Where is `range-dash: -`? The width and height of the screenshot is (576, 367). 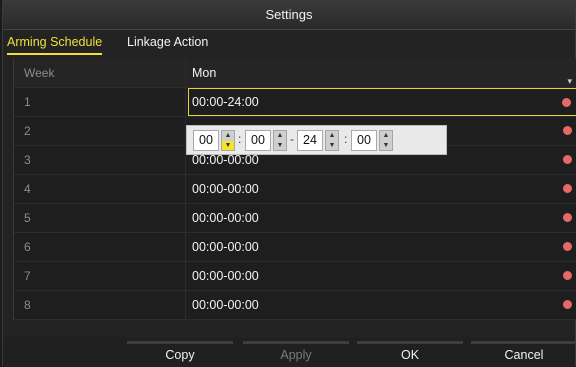
range-dash: - is located at coordinates (292, 139).